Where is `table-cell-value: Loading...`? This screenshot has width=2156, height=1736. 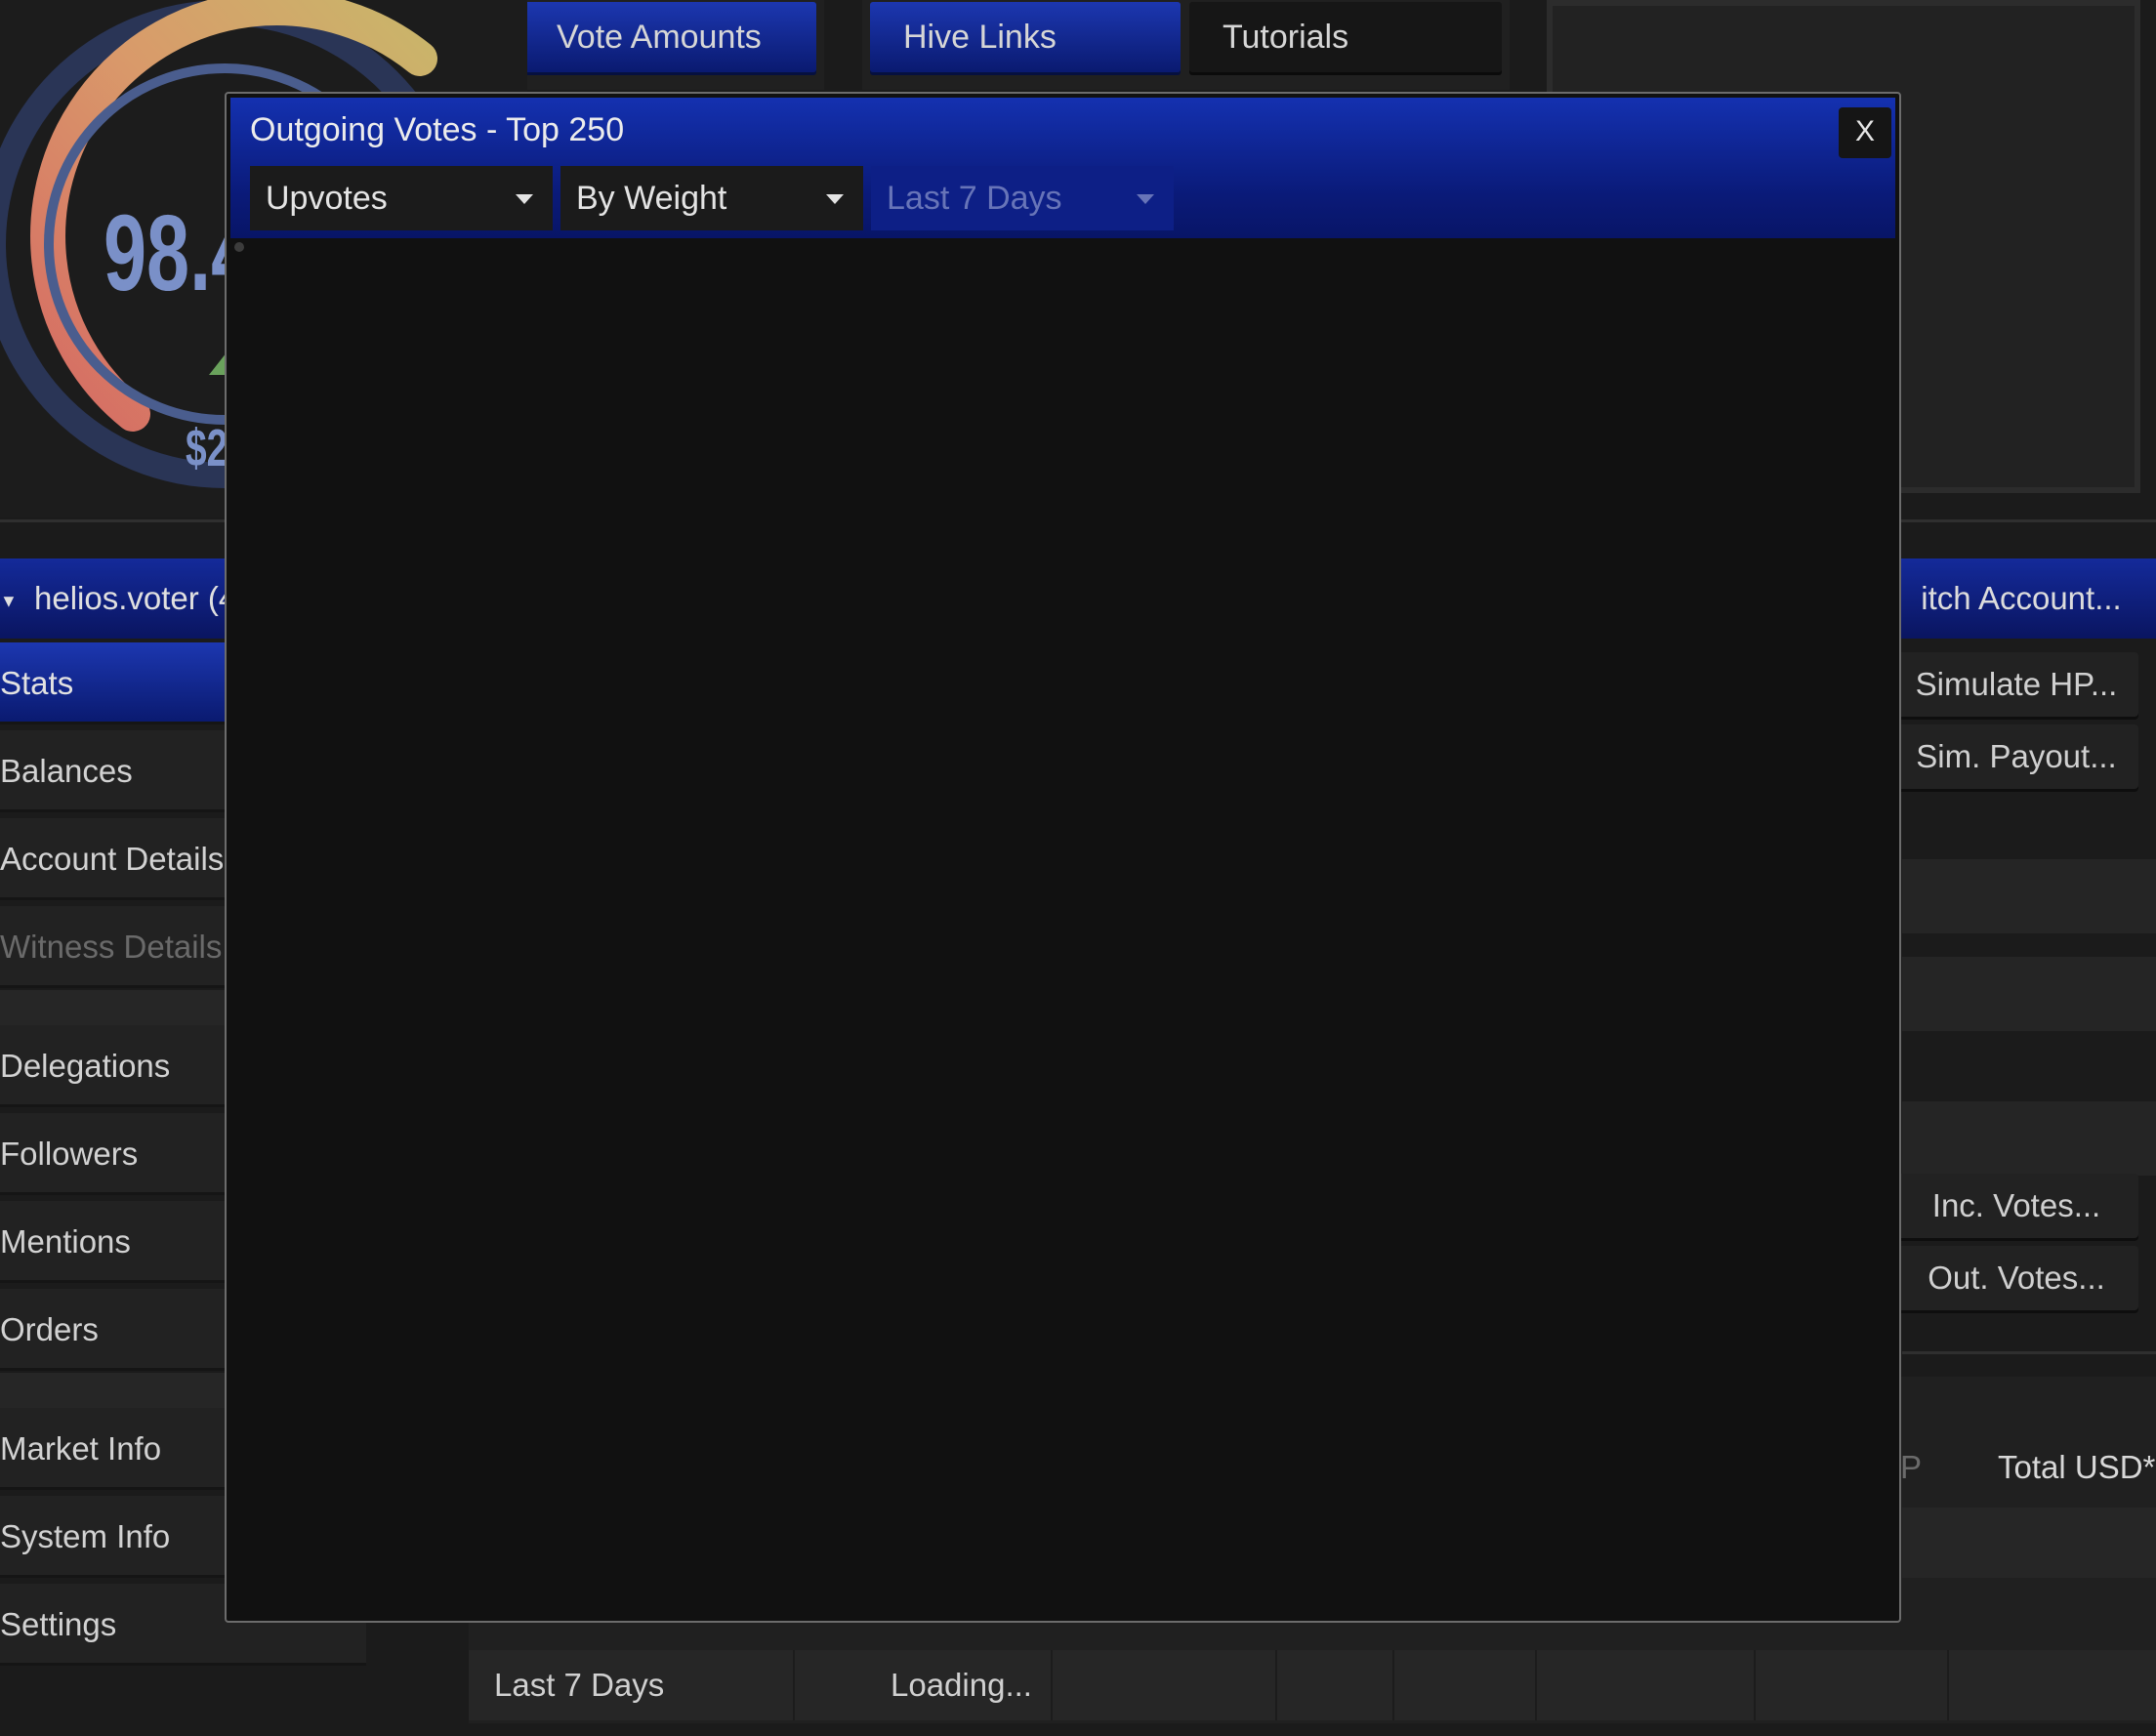
table-cell-value: Loading... is located at coordinates (961, 1685).